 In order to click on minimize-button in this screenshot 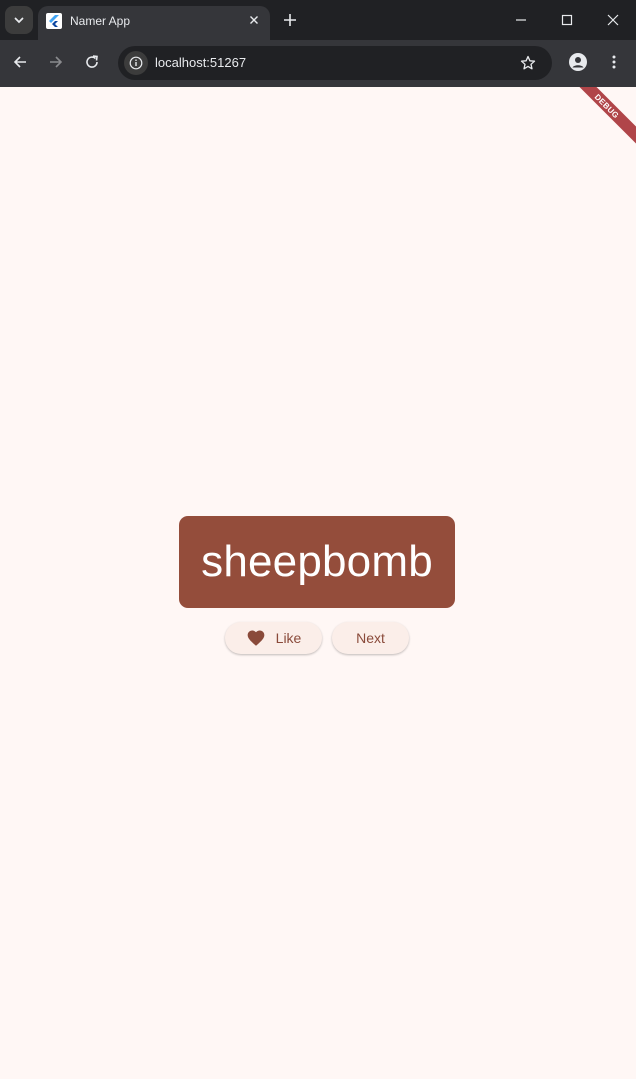, I will do `click(521, 20)`.